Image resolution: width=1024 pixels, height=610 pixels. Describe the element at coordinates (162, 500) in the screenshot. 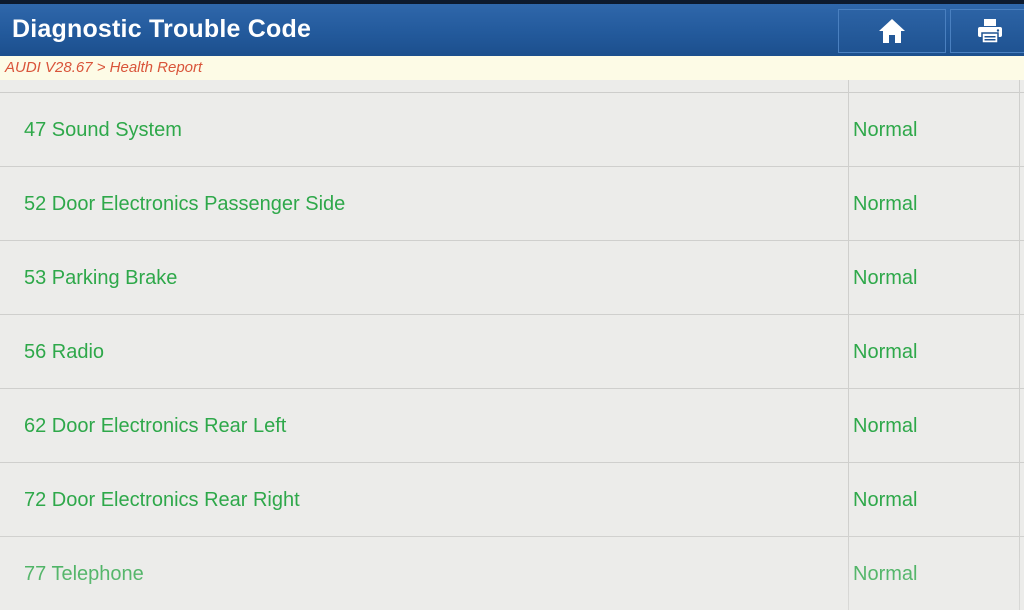

I see `module-name: 72 Door Electronics Rear Right` at that location.